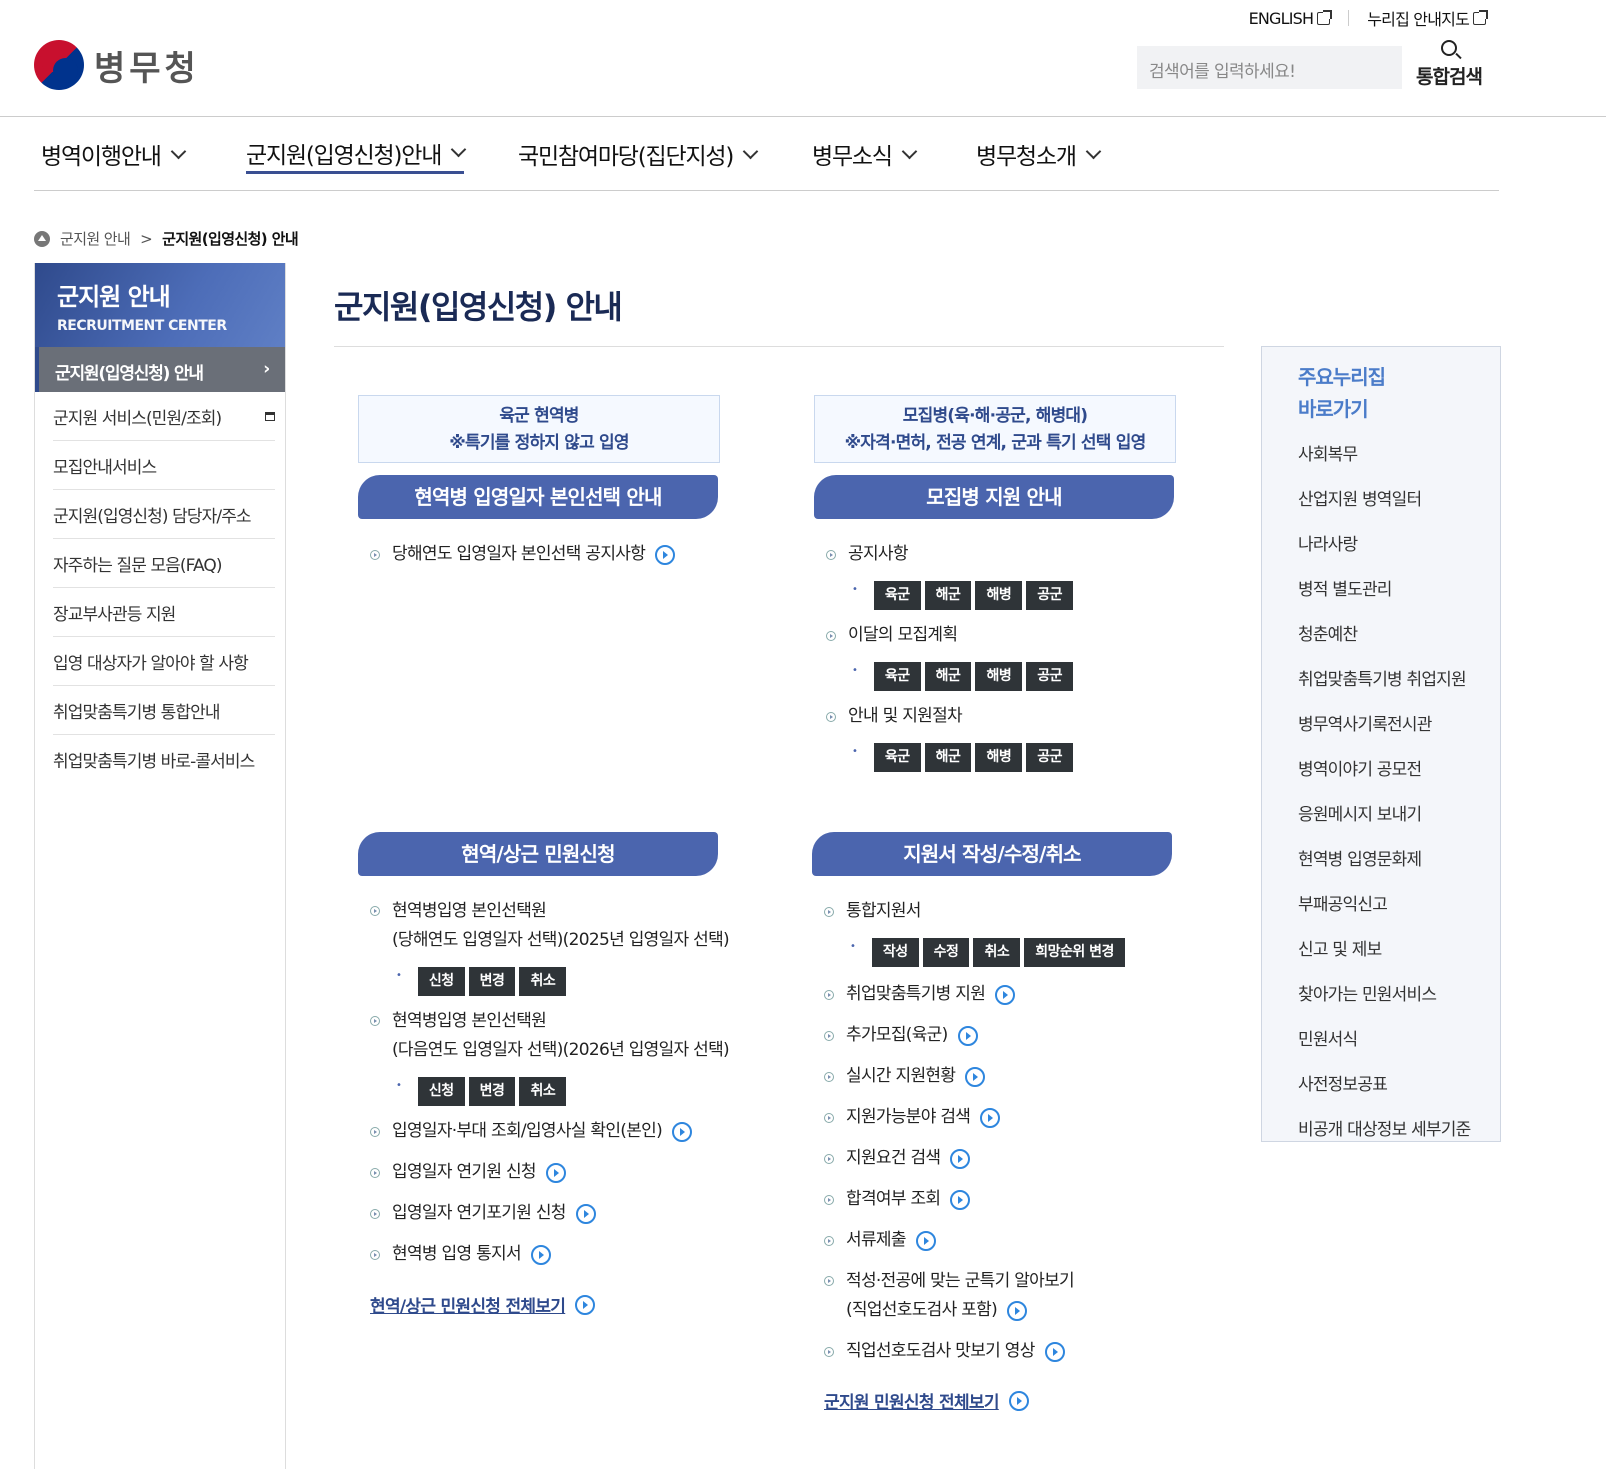 The width and height of the screenshot is (1606, 1469). What do you see at coordinates (1399, 1085) in the screenshot?
I see `quick-link: 사전정보공표` at bounding box center [1399, 1085].